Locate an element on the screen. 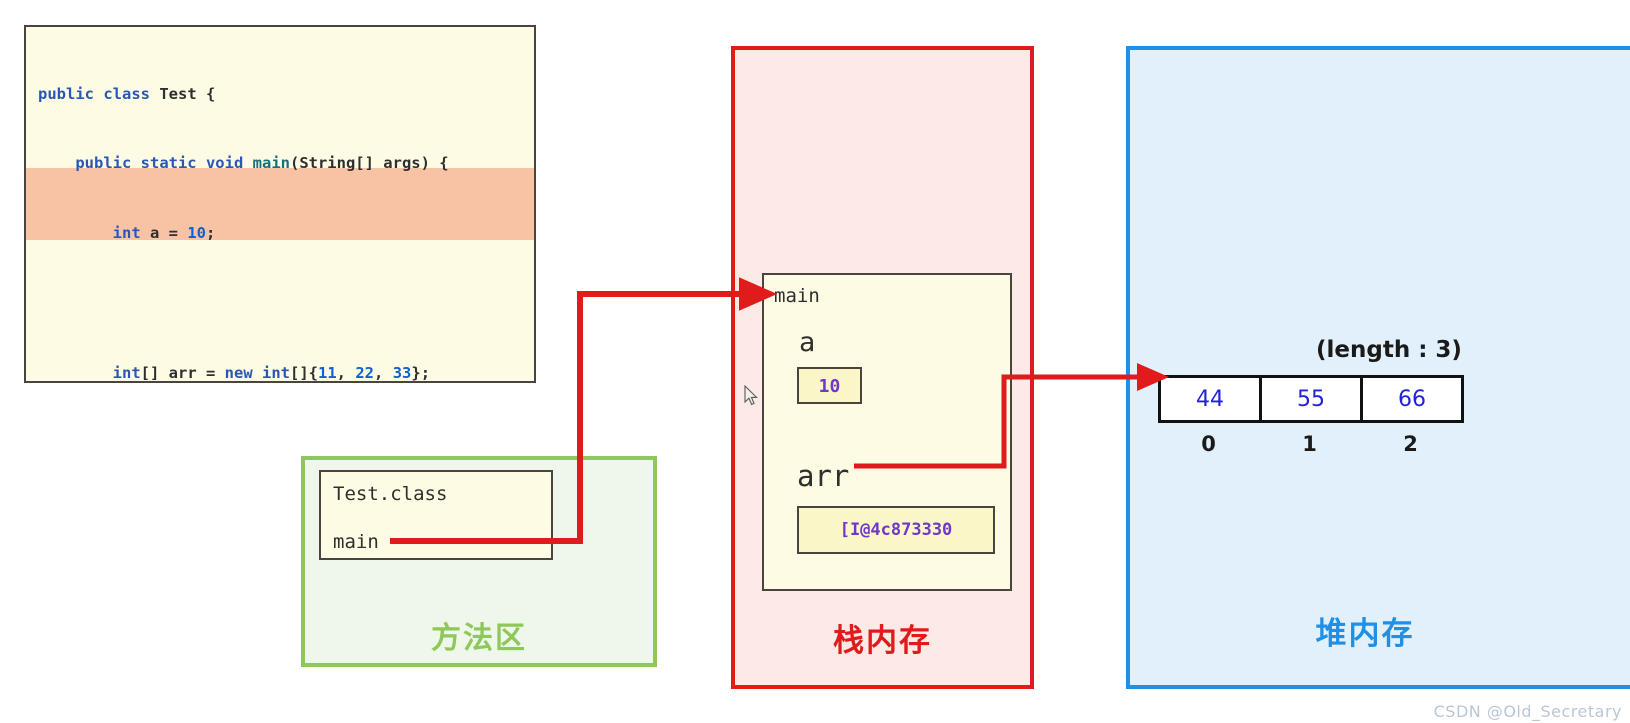  heap-array: 44 55 66 is located at coordinates (1311, 399).